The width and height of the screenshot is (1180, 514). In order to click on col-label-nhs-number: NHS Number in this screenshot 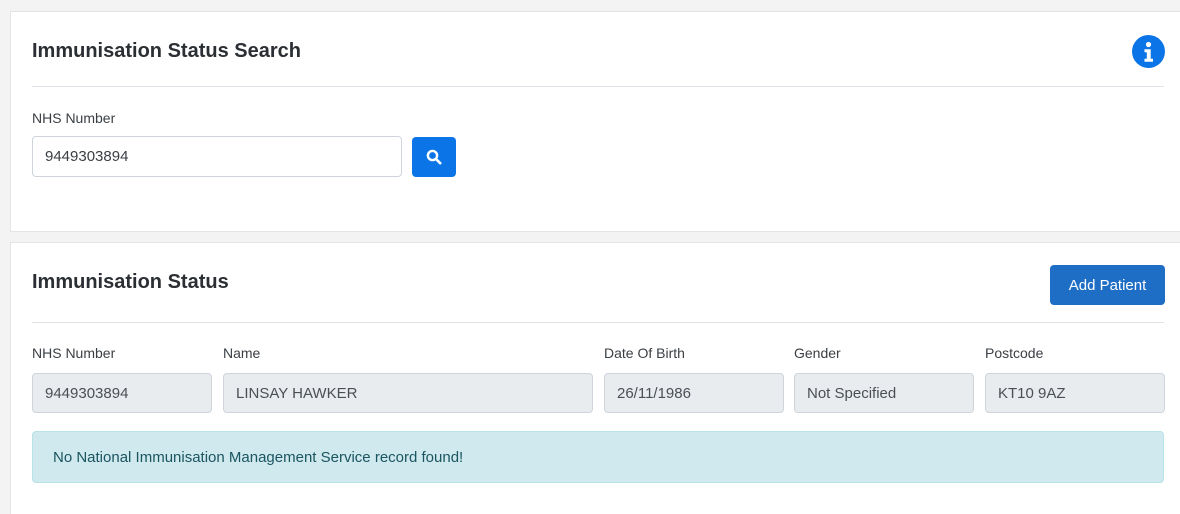, I will do `click(74, 353)`.